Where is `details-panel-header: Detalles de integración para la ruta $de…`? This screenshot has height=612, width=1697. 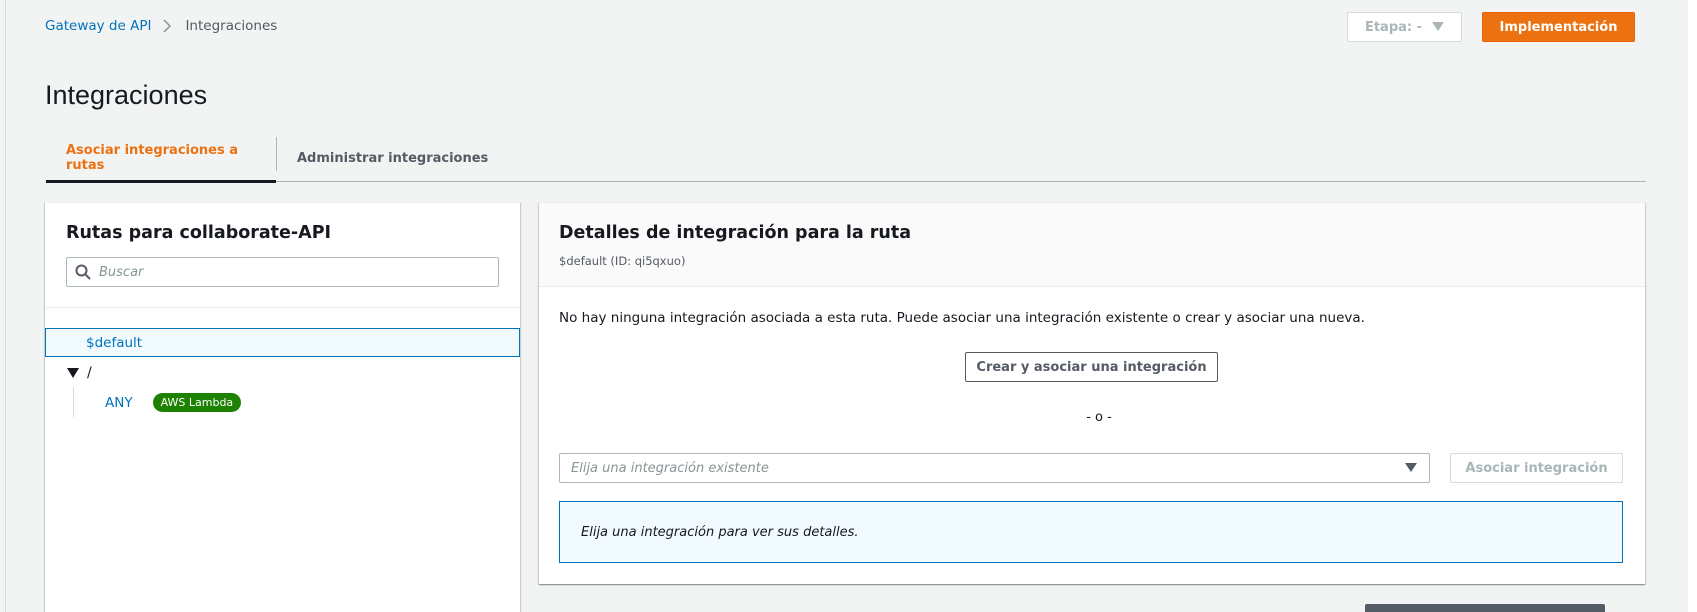
details-panel-header: Detalles de integración para la ruta $de… is located at coordinates (1092, 245).